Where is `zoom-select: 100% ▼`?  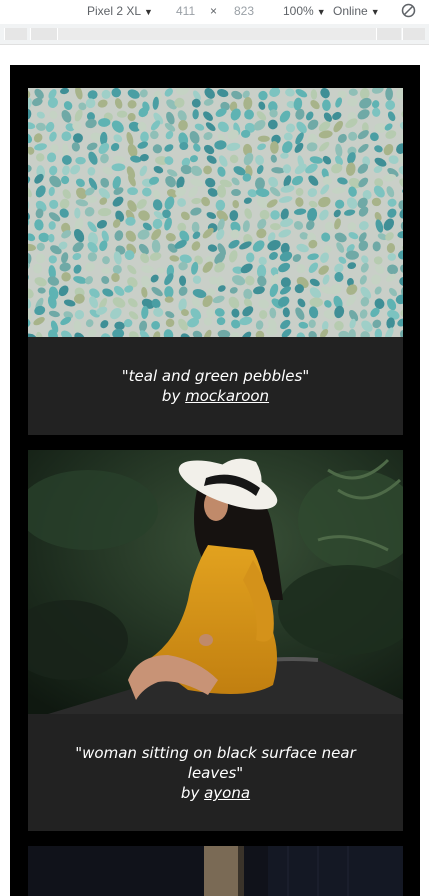 zoom-select: 100% ▼ is located at coordinates (304, 11).